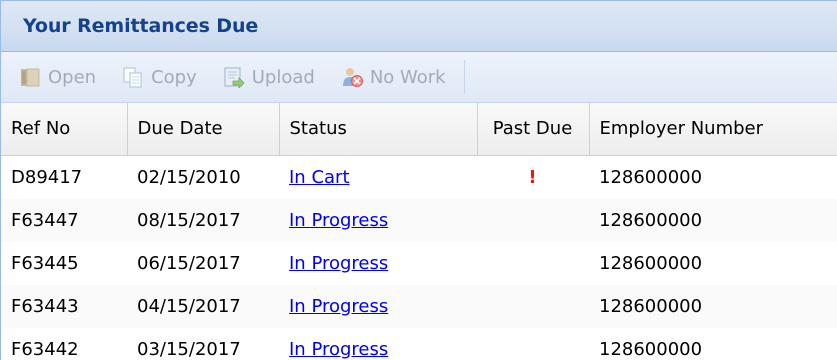  Describe the element at coordinates (203, 129) in the screenshot. I see `column-header-due-date: Due Date` at that location.